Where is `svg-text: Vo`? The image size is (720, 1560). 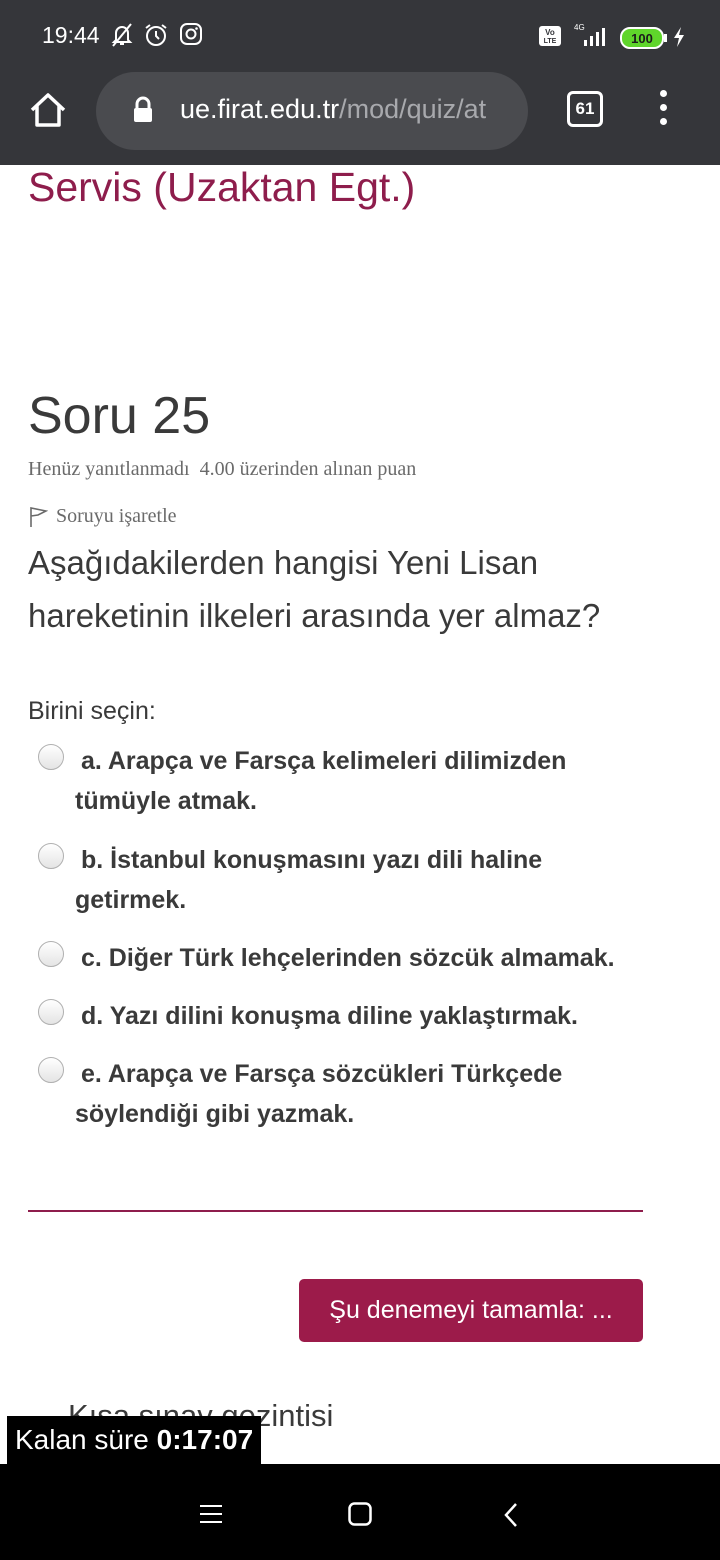 svg-text: Vo is located at coordinates (550, 32).